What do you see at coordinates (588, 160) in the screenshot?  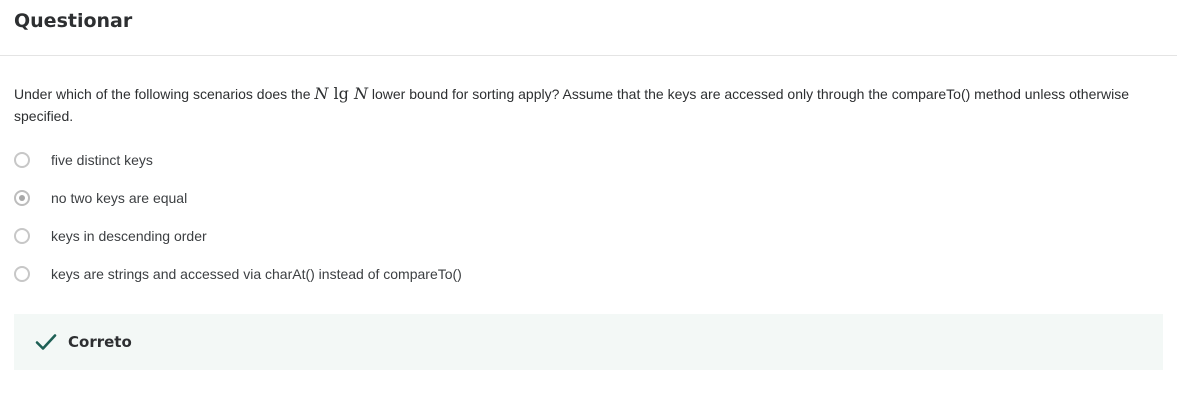 I see `answer-option: five distinct keys` at bounding box center [588, 160].